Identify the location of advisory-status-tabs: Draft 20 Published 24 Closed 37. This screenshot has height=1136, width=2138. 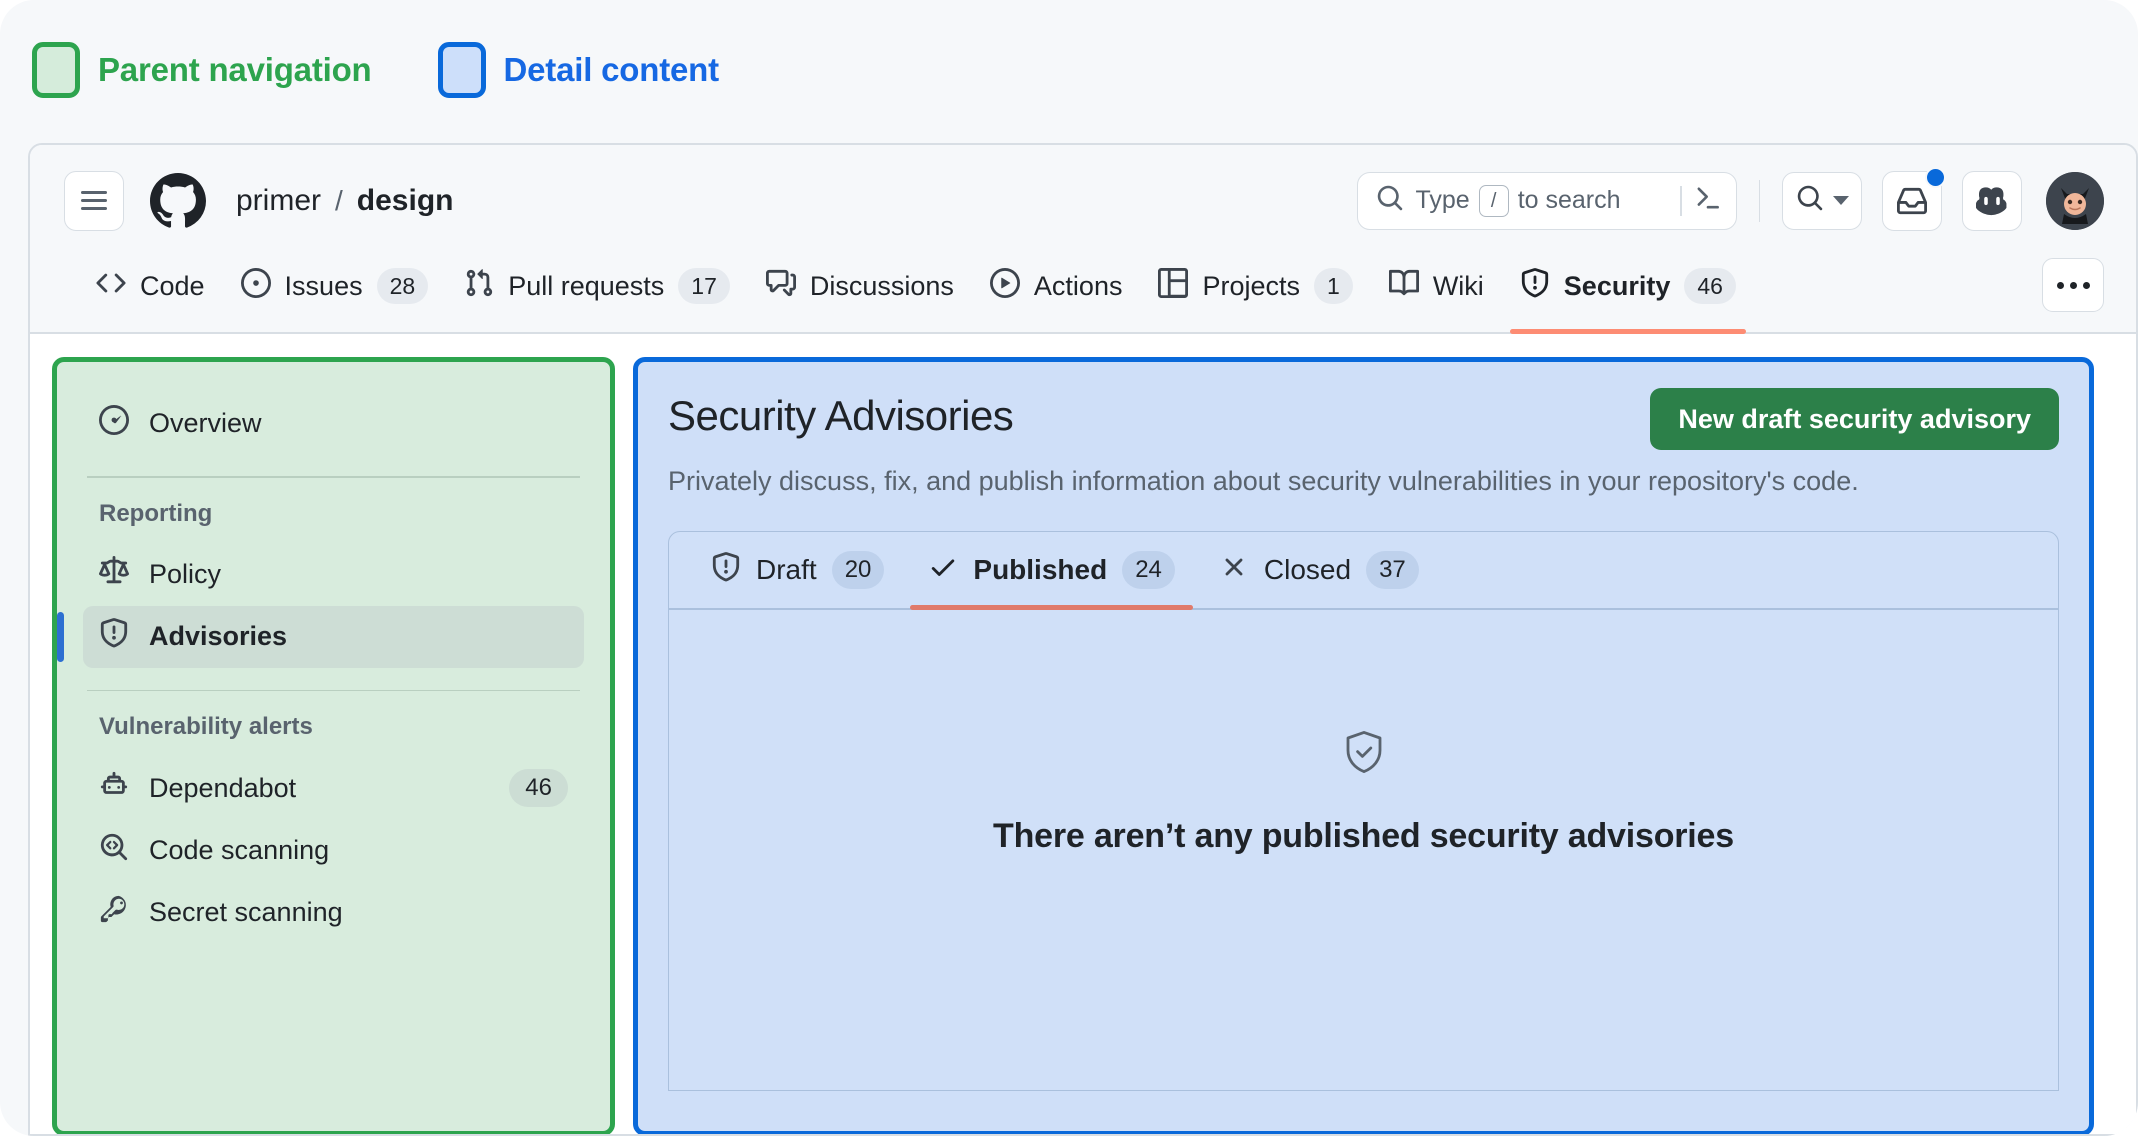
(1363, 571).